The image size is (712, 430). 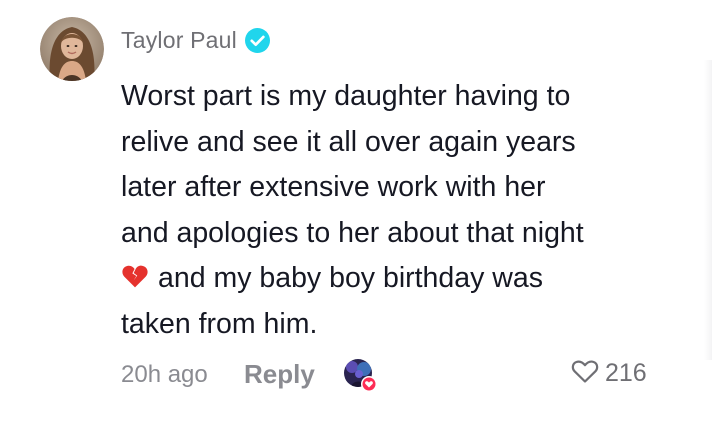 I want to click on creator-liked-avatar-icon, so click(x=360, y=375).